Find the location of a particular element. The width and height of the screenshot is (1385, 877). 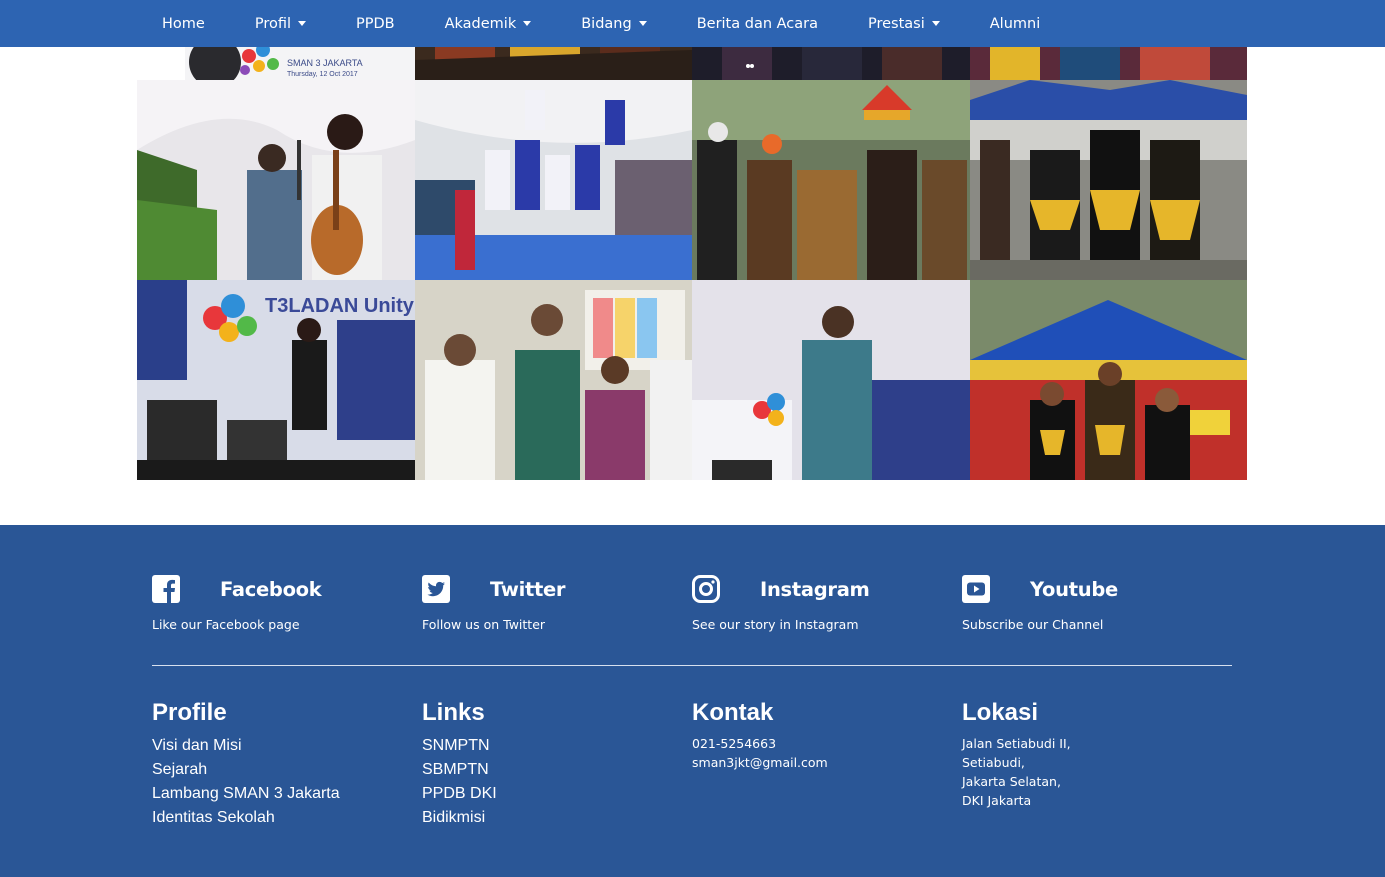

link-ppdb-dki: PPDB DKI is located at coordinates (552, 794).